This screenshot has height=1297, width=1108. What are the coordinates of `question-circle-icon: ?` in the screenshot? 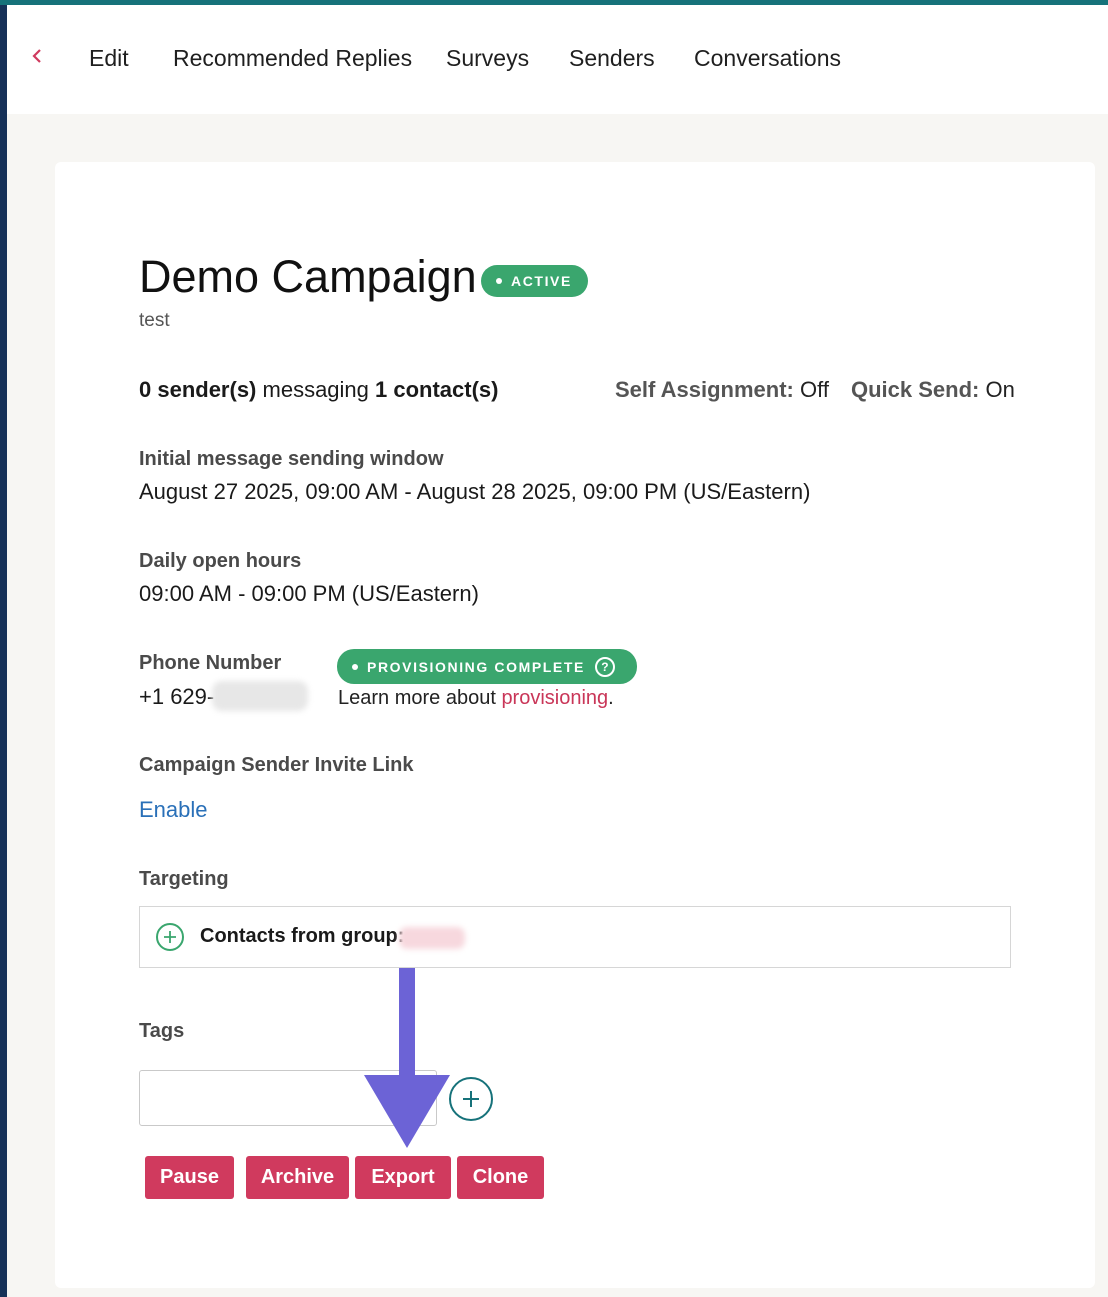 It's located at (604, 666).